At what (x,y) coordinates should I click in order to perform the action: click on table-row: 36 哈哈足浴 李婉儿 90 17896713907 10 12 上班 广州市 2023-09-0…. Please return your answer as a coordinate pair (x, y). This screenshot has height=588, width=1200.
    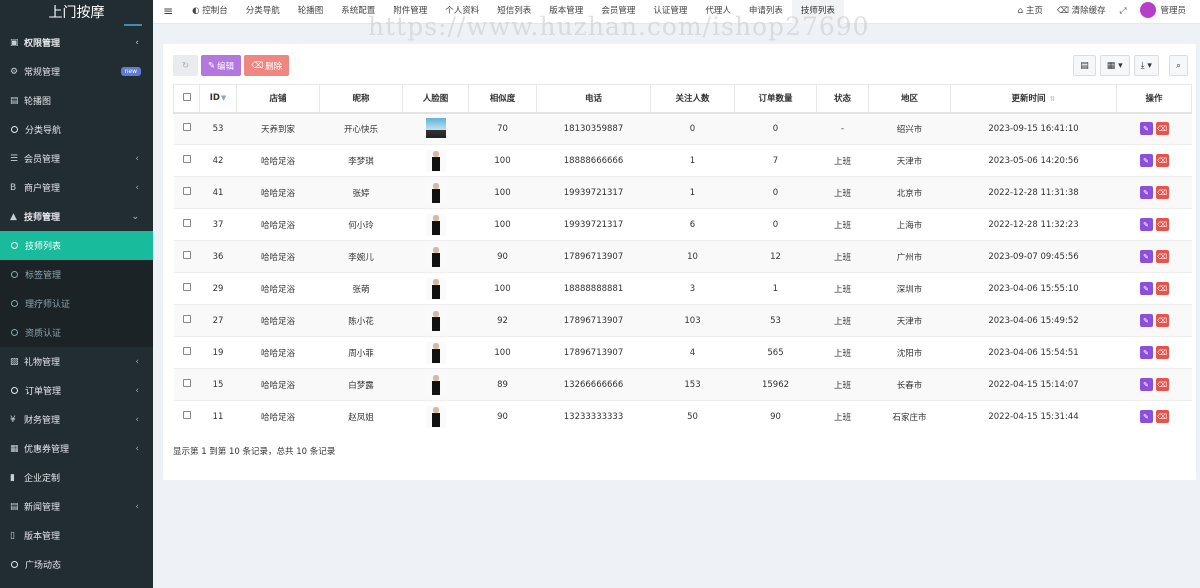
    Looking at the image, I should click on (682, 256).